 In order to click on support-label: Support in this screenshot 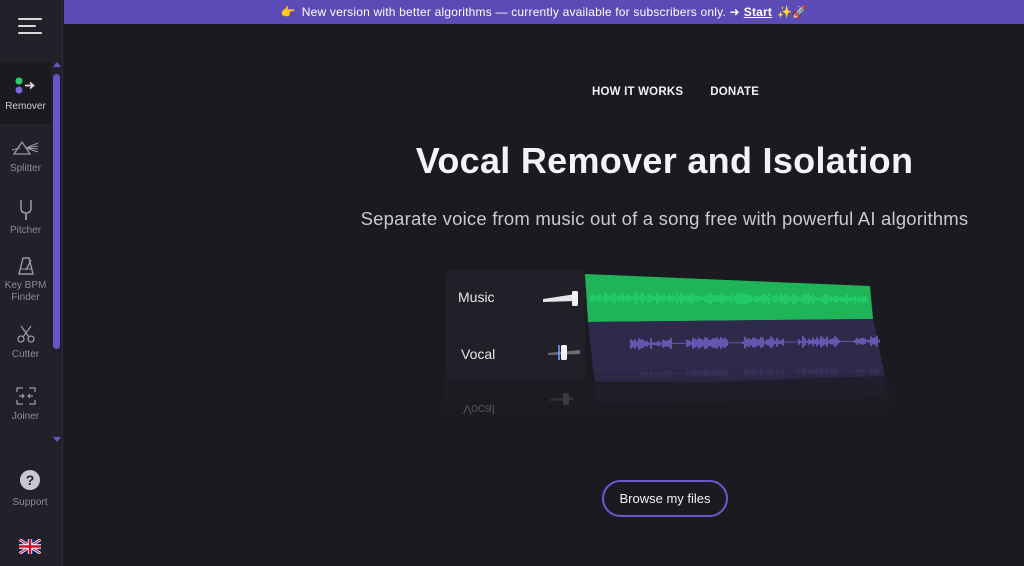, I will do `click(30, 502)`.